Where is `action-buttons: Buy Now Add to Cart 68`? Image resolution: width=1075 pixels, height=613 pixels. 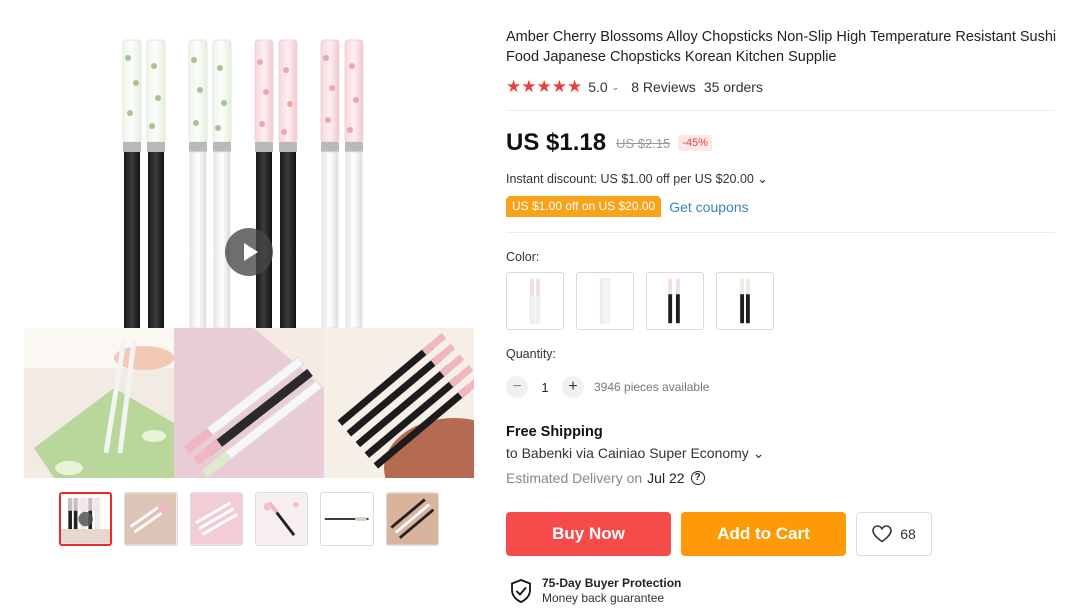
action-buttons: Buy Now Add to Cart 68 is located at coordinates (719, 534).